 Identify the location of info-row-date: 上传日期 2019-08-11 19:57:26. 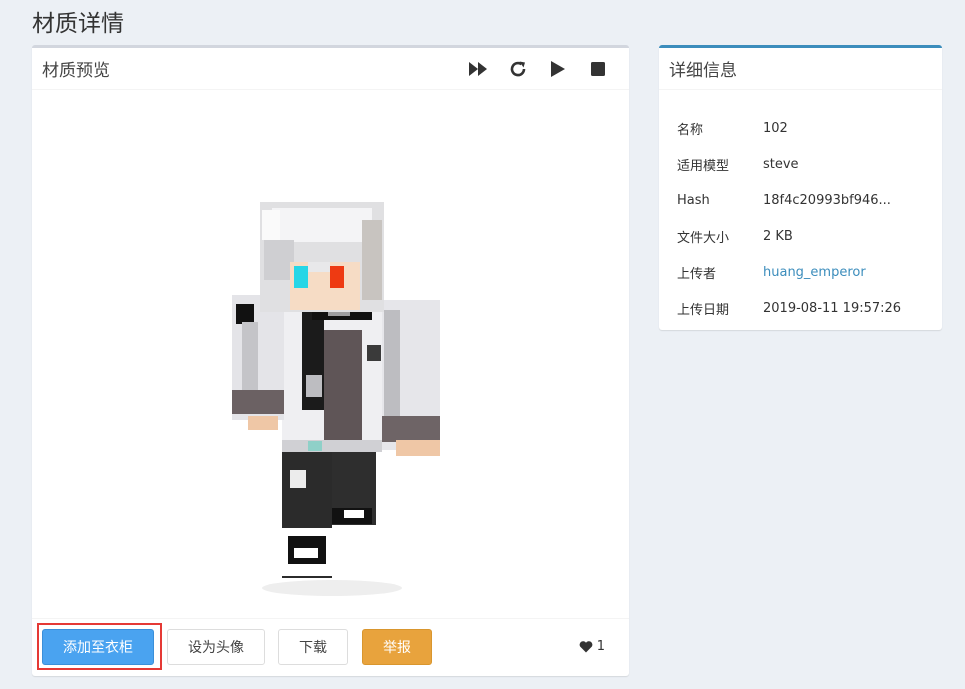
(789, 308).